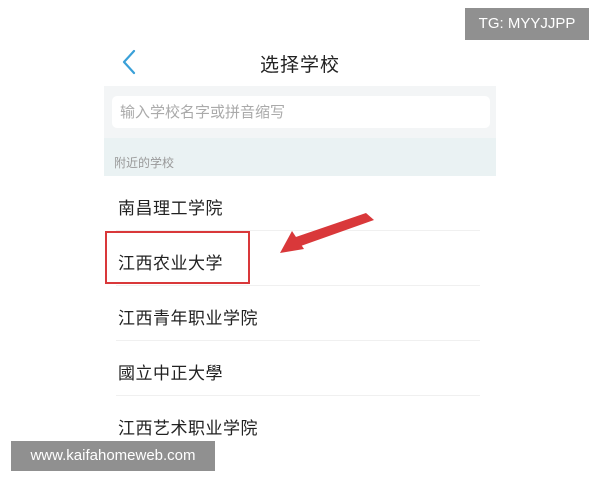 This screenshot has width=600, height=480. I want to click on school-list-item: 國立中正大學, so click(300, 368).